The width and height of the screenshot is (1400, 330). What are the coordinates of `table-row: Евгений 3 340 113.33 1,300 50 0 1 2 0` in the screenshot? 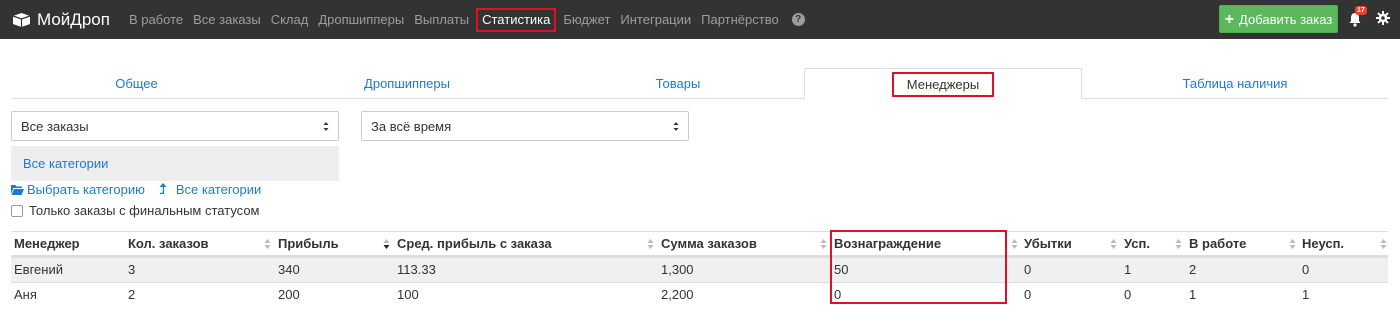 It's located at (699, 269).